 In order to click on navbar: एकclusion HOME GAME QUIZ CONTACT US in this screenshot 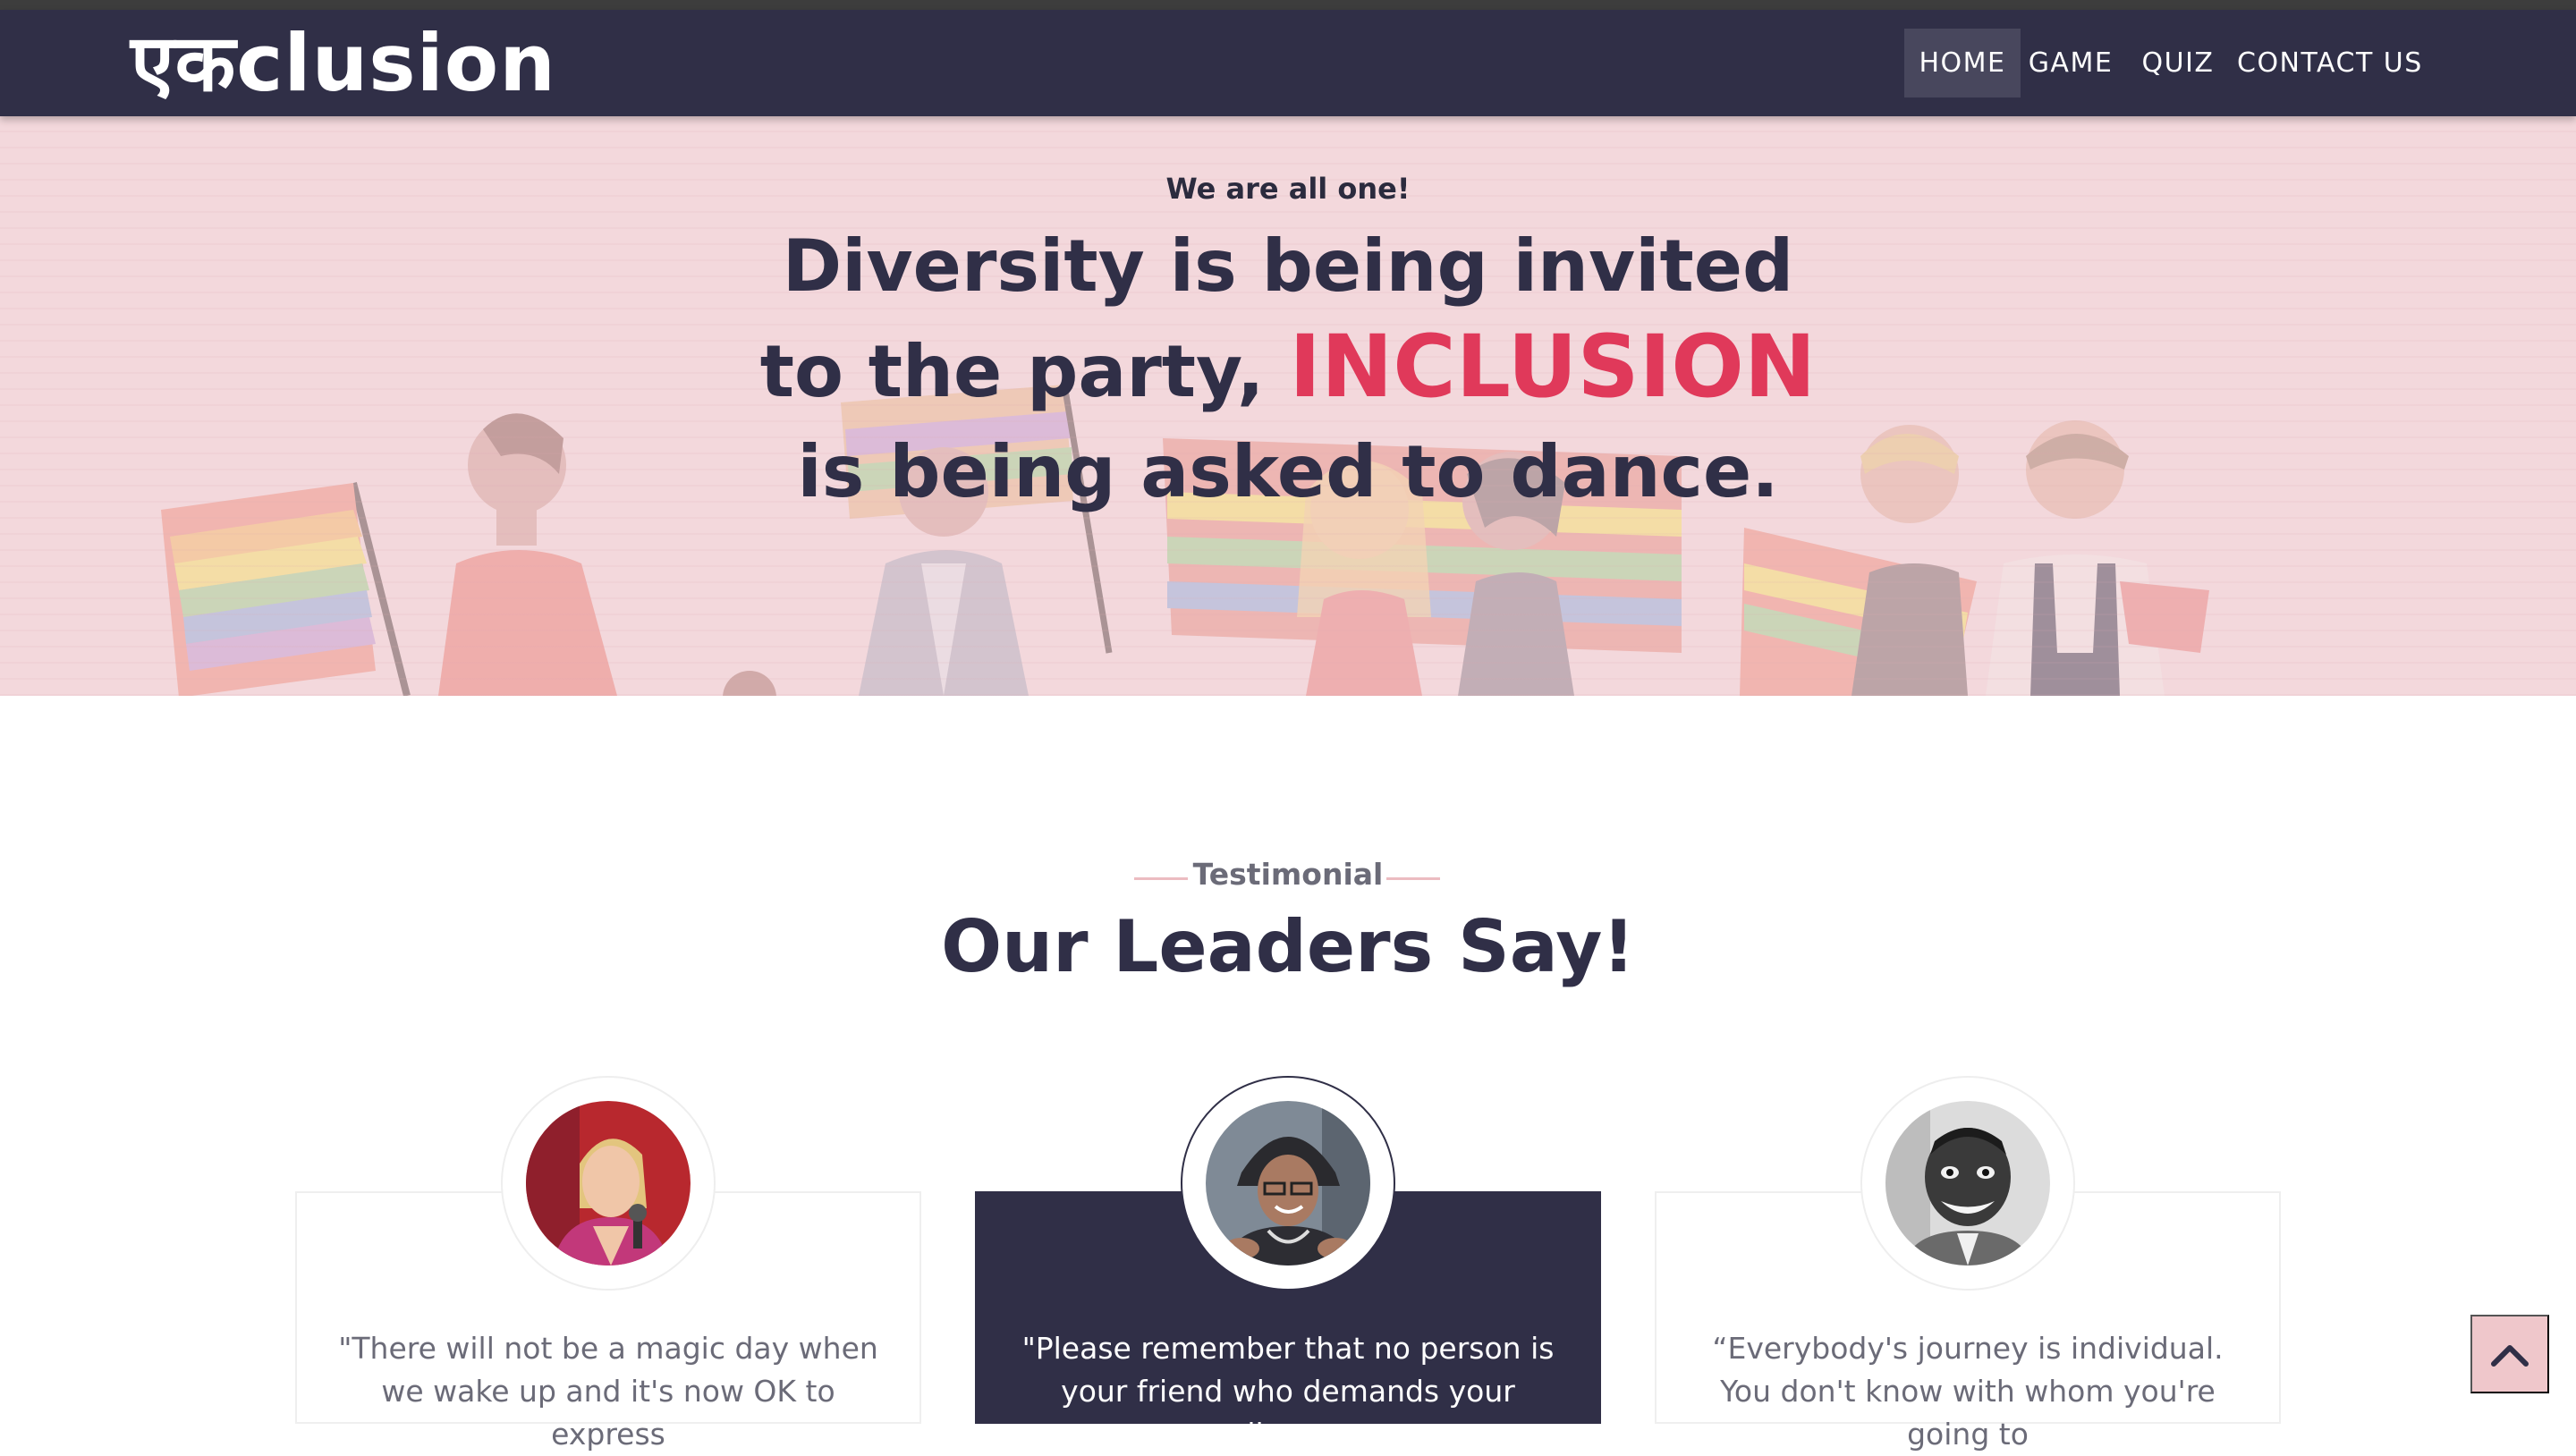, I will do `click(1288, 63)`.